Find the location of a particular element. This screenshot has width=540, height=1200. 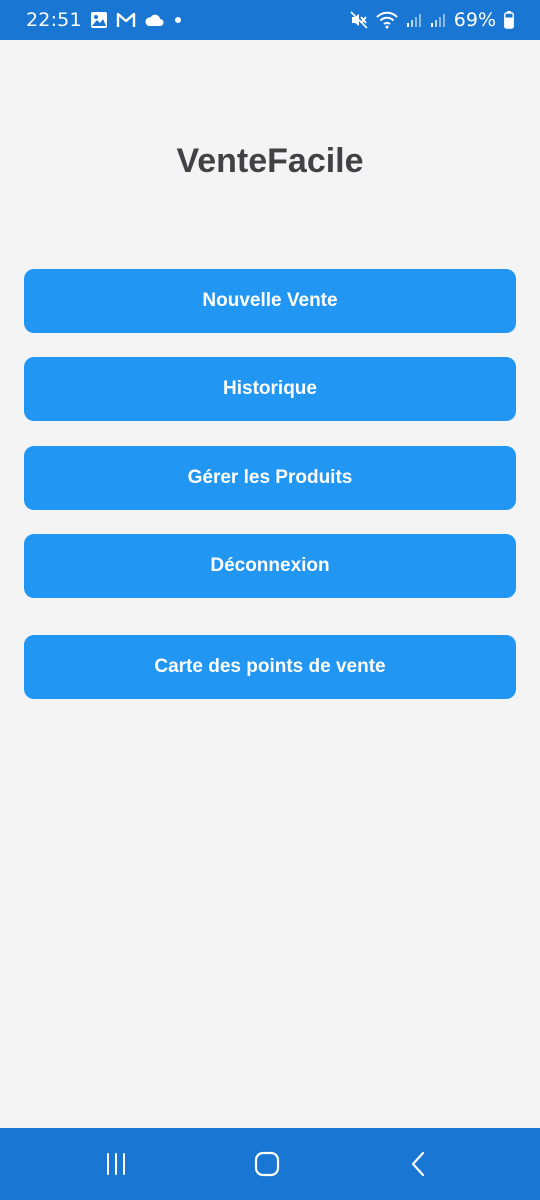

navigation-bar is located at coordinates (270, 1164).